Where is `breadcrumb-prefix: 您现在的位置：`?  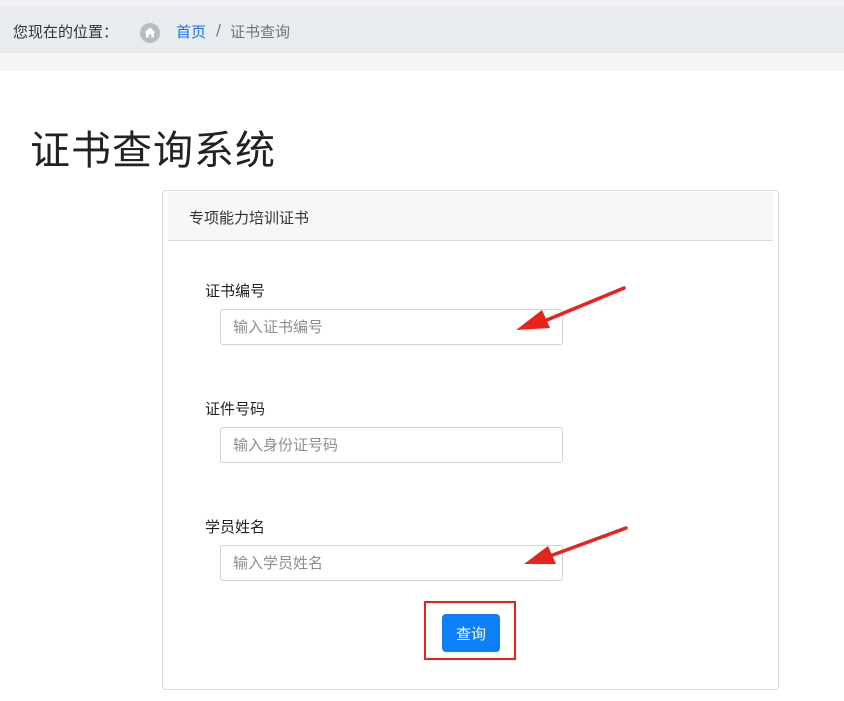 breadcrumb-prefix: 您现在的位置： is located at coordinates (66, 32).